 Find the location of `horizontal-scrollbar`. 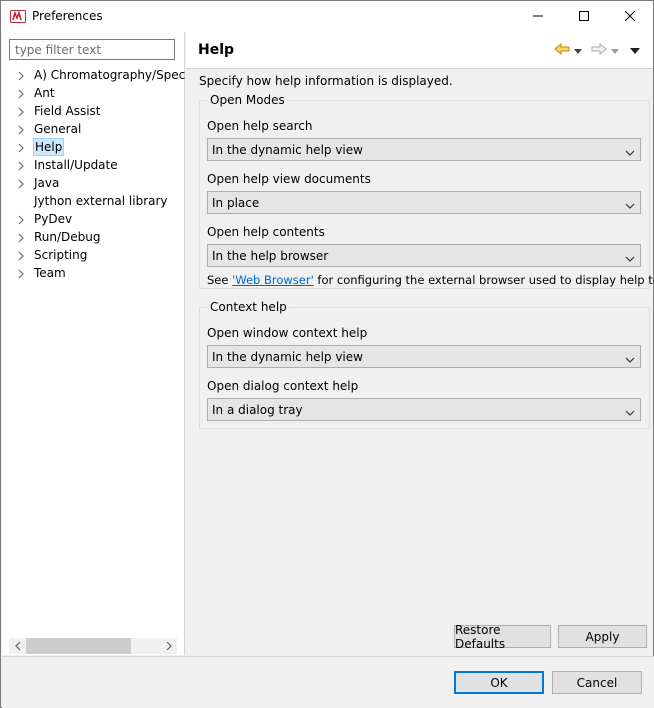

horizontal-scrollbar is located at coordinates (93, 646).